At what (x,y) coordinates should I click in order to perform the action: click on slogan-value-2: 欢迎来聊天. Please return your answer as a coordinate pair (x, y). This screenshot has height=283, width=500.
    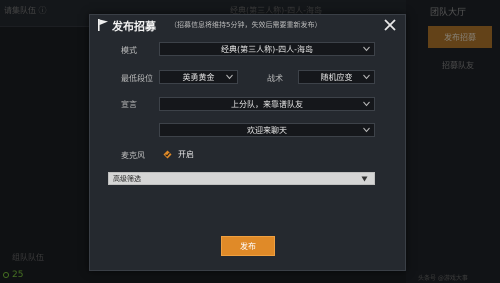
    Looking at the image, I should click on (267, 130).